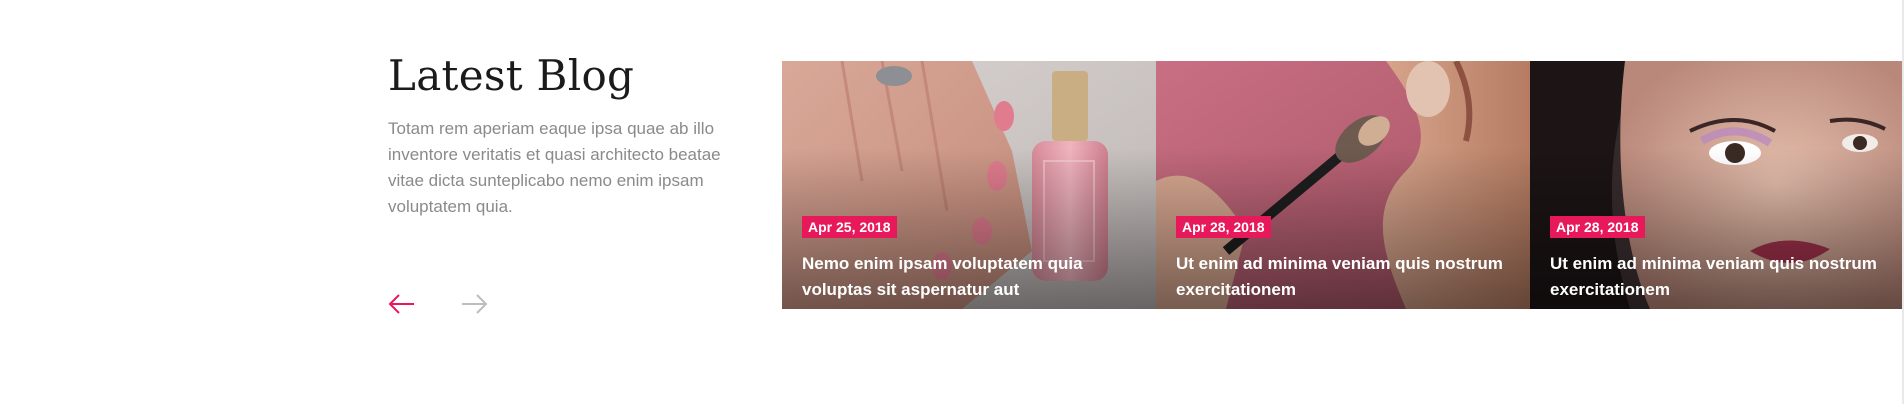 Image resolution: width=1904 pixels, height=404 pixels. Describe the element at coordinates (402, 304) in the screenshot. I see `arrow-left-icon` at that location.